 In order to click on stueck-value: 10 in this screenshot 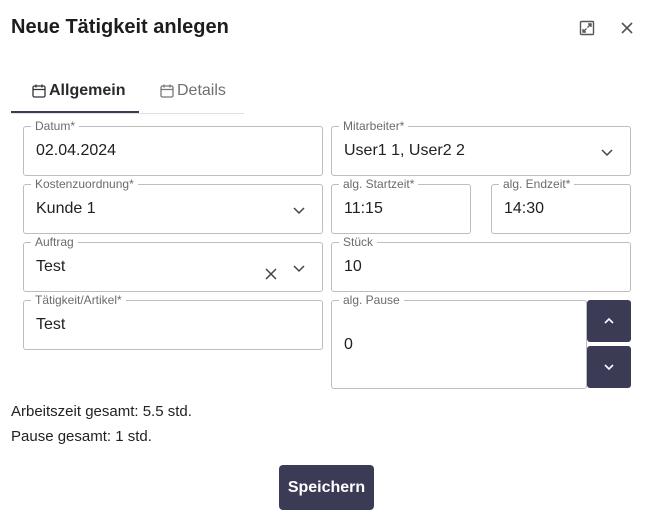, I will do `click(353, 266)`.